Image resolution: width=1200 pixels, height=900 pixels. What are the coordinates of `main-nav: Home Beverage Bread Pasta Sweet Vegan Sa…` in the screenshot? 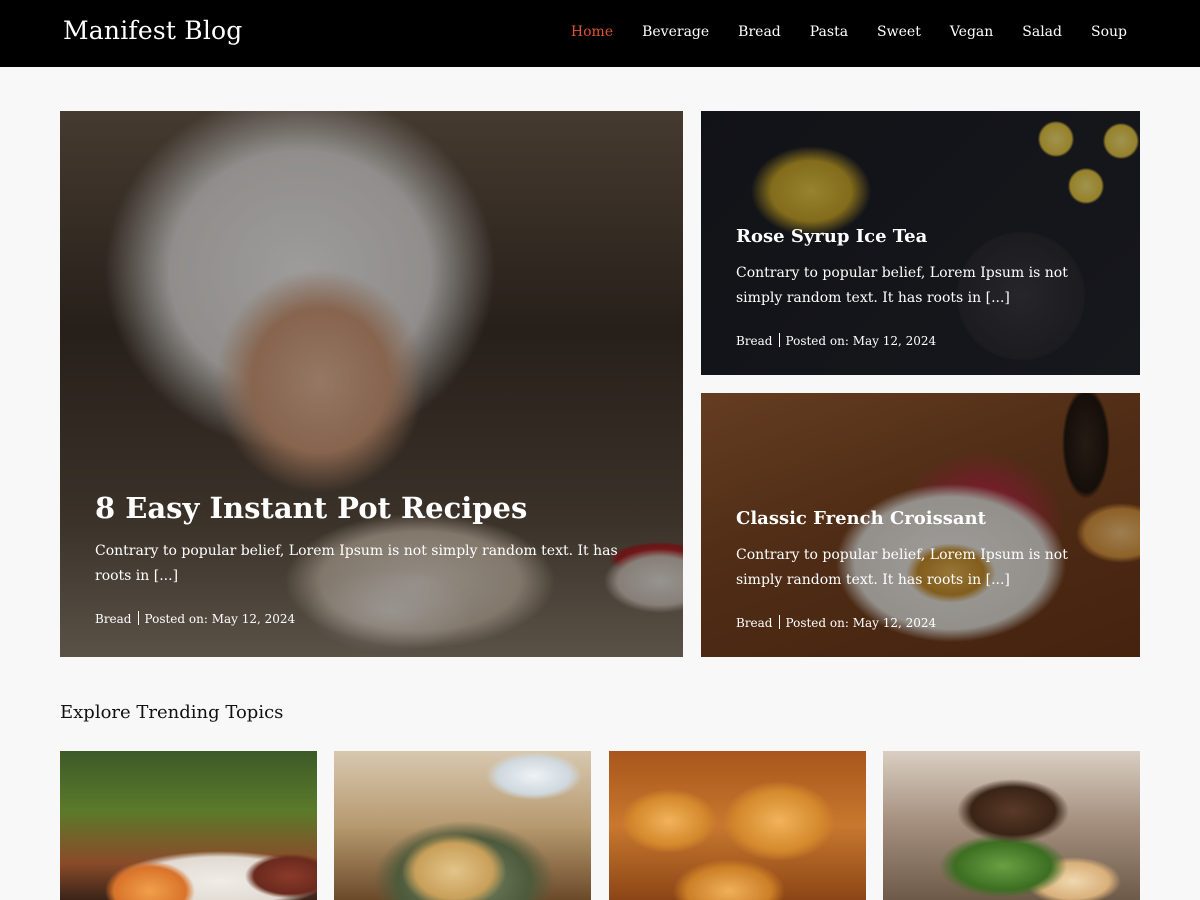 It's located at (834, 32).